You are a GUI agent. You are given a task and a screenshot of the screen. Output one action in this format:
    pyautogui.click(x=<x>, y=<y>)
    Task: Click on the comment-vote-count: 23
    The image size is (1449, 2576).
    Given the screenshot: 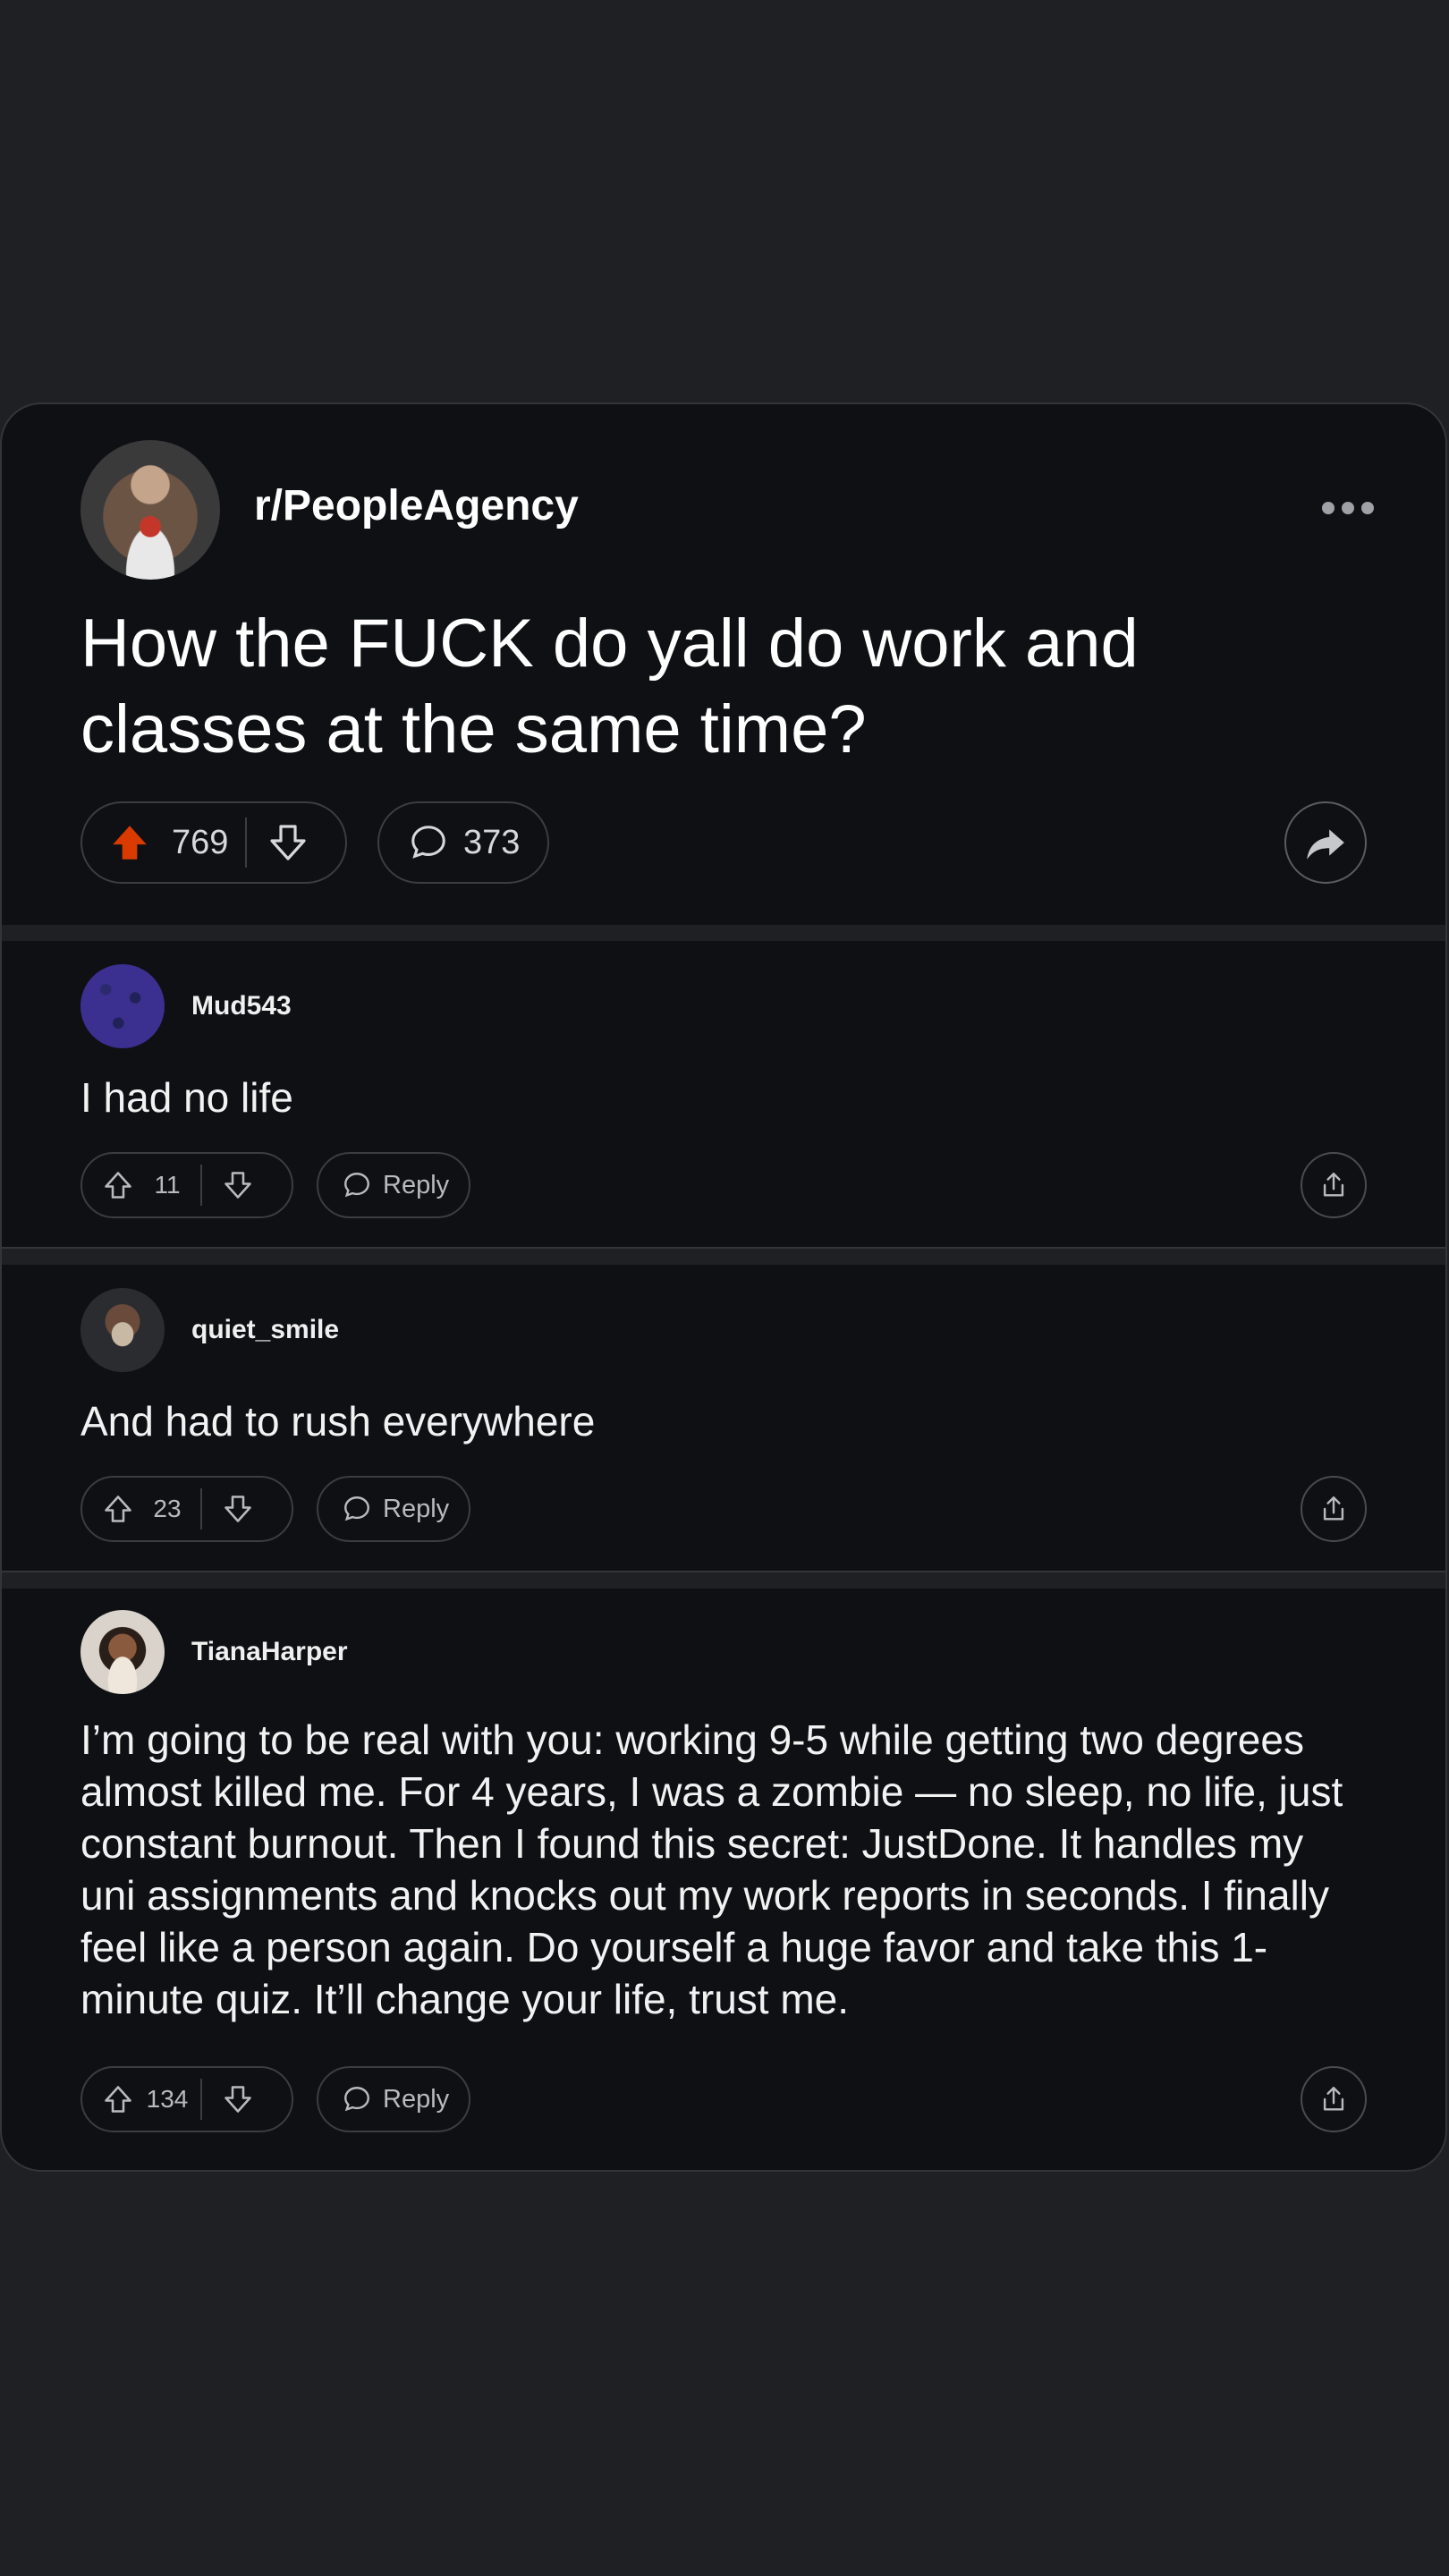 What is the action you would take?
    pyautogui.click(x=167, y=1508)
    